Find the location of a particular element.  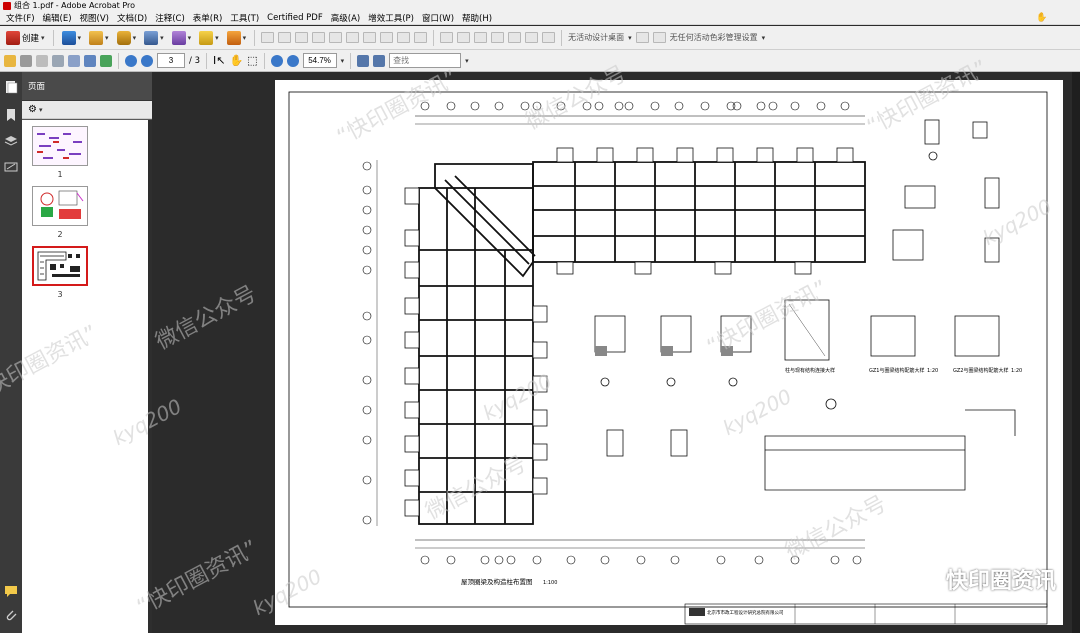

design-view-label: 无活动设计桌面 is located at coordinates (596, 37).